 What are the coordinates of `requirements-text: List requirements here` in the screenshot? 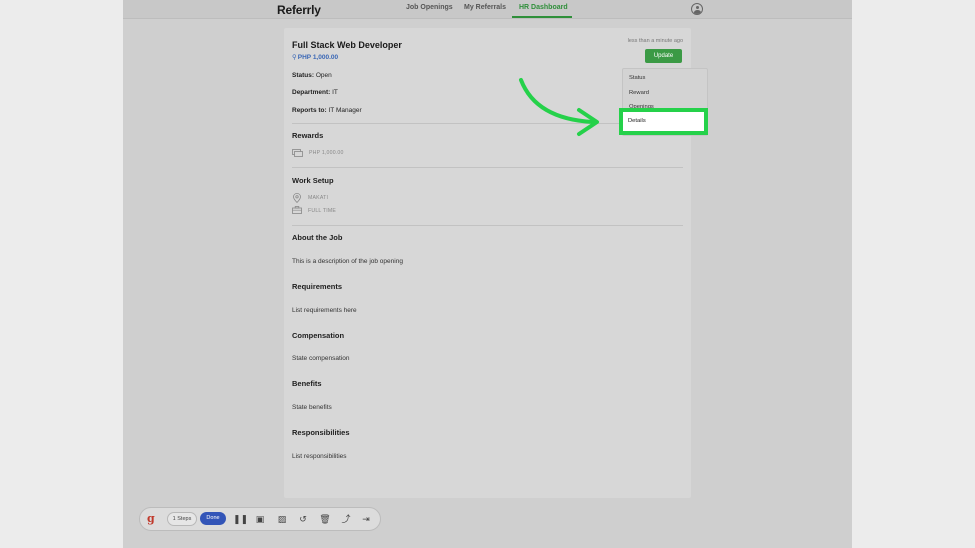 It's located at (324, 310).